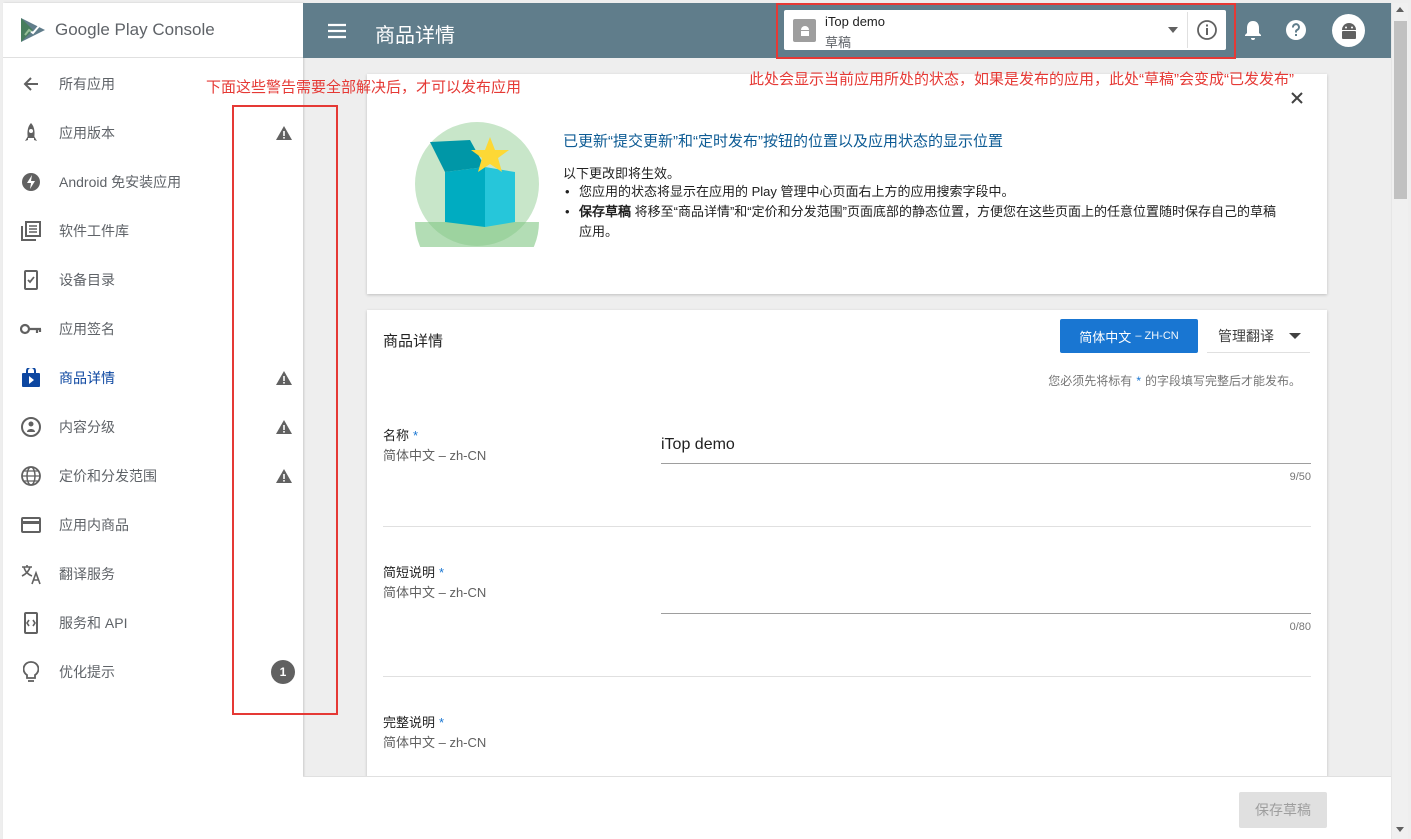 This screenshot has width=1411, height=839. I want to click on manage-translations-dropdown: 管理翻译, so click(1258, 336).